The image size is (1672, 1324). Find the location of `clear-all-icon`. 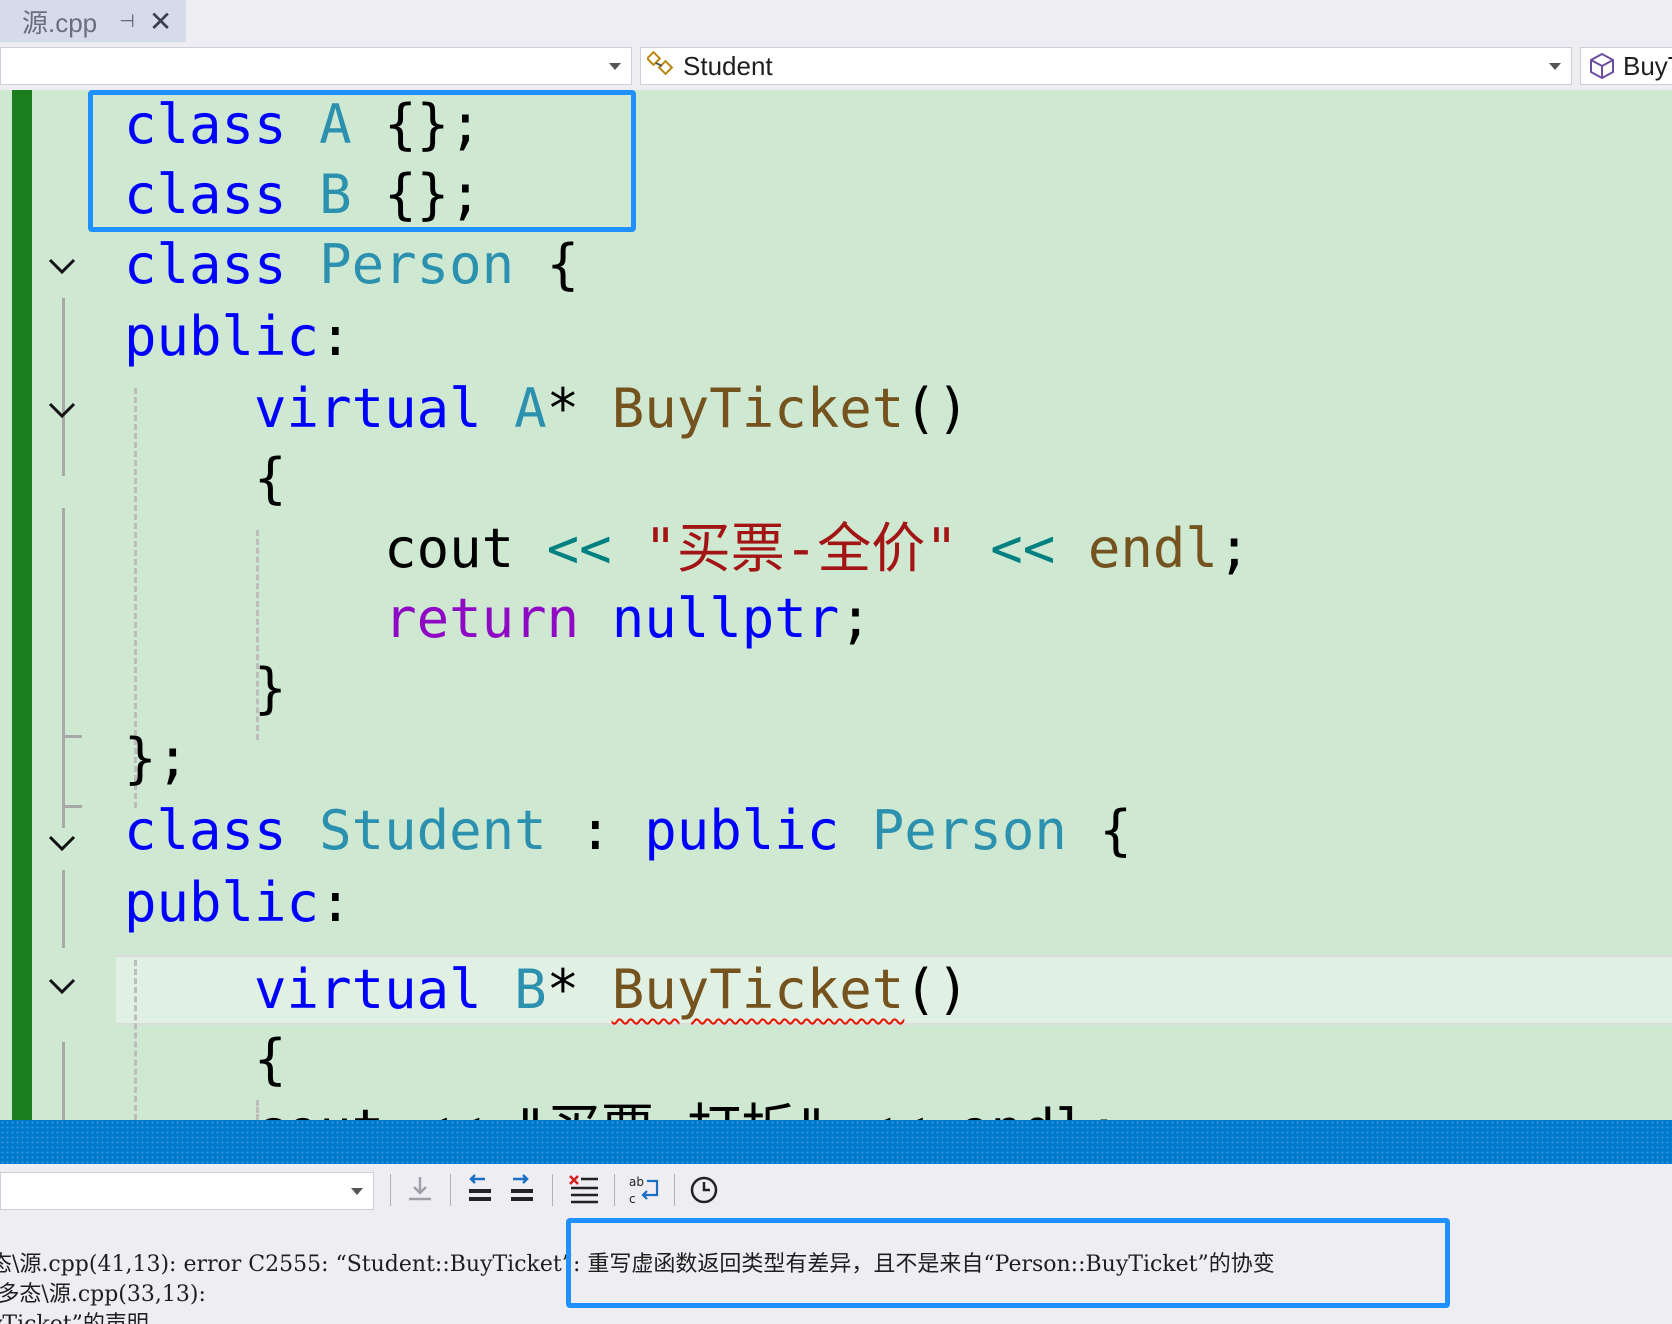

clear-all-icon is located at coordinates (583, 1189).